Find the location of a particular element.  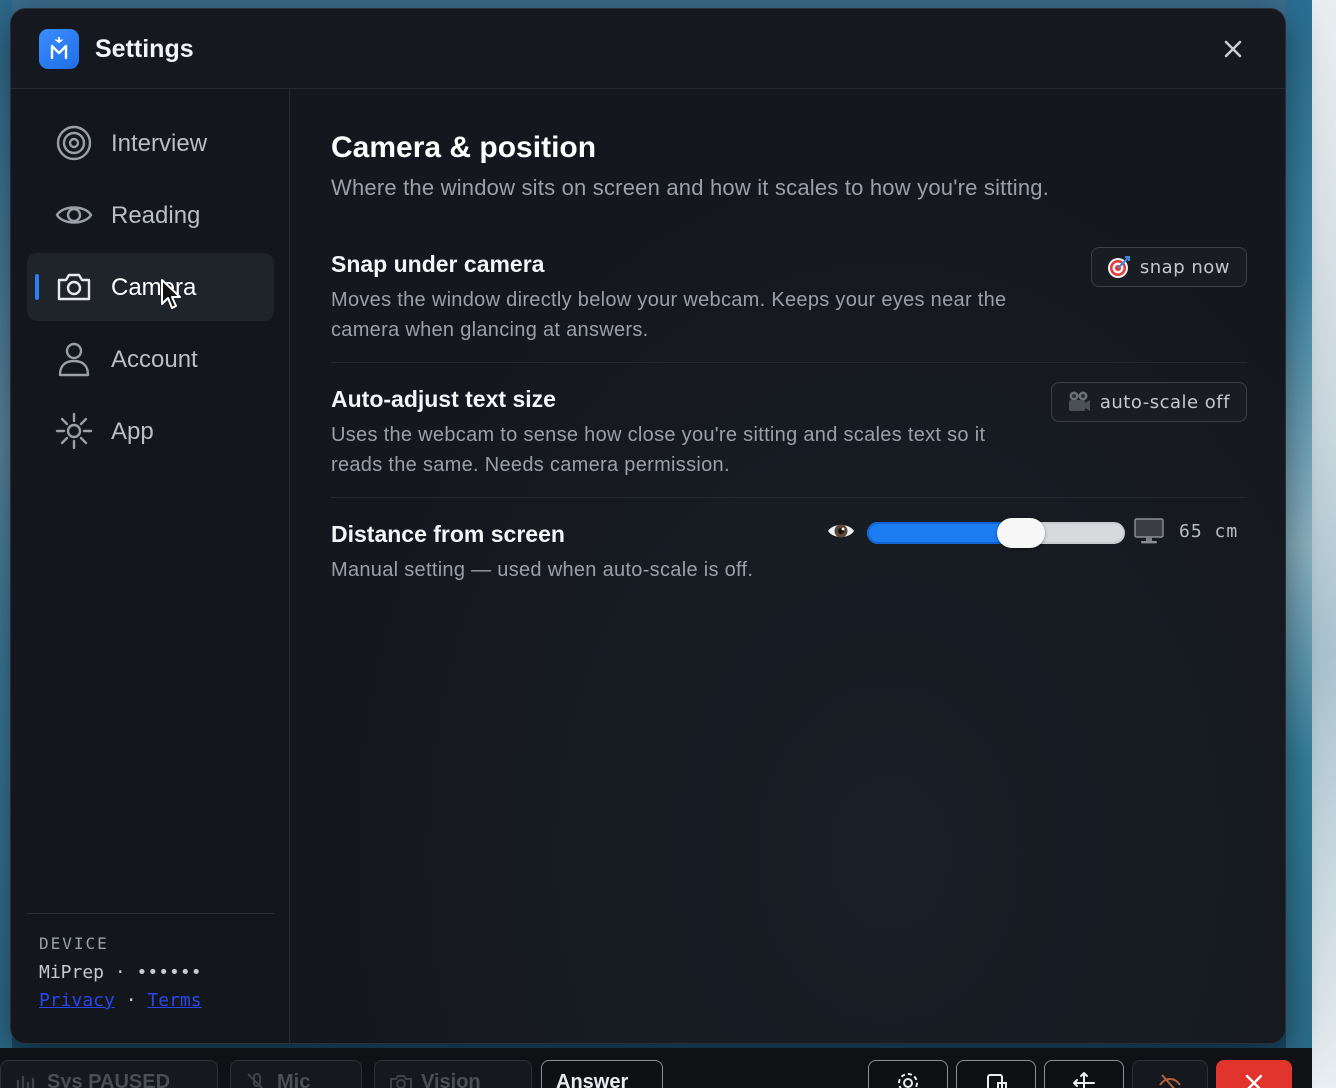

window-button is located at coordinates (996, 1074).